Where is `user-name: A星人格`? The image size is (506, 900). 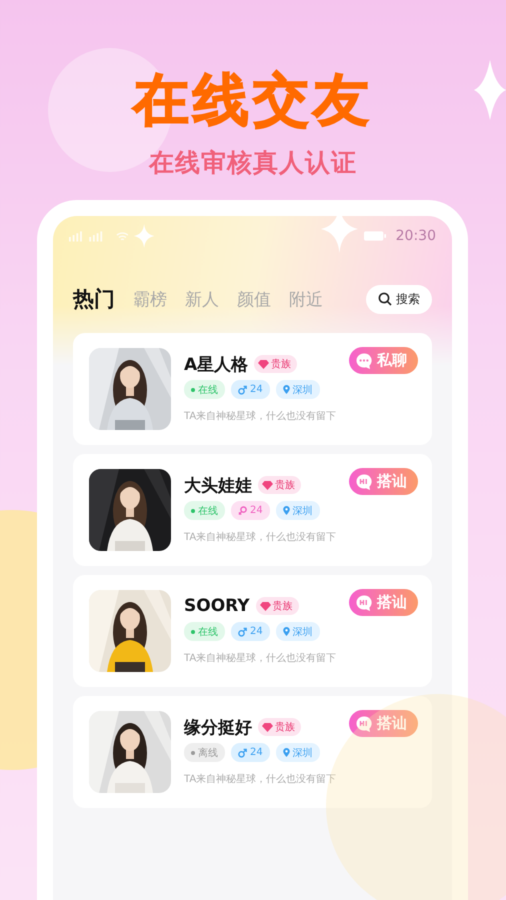
user-name: A星人格 is located at coordinates (216, 365).